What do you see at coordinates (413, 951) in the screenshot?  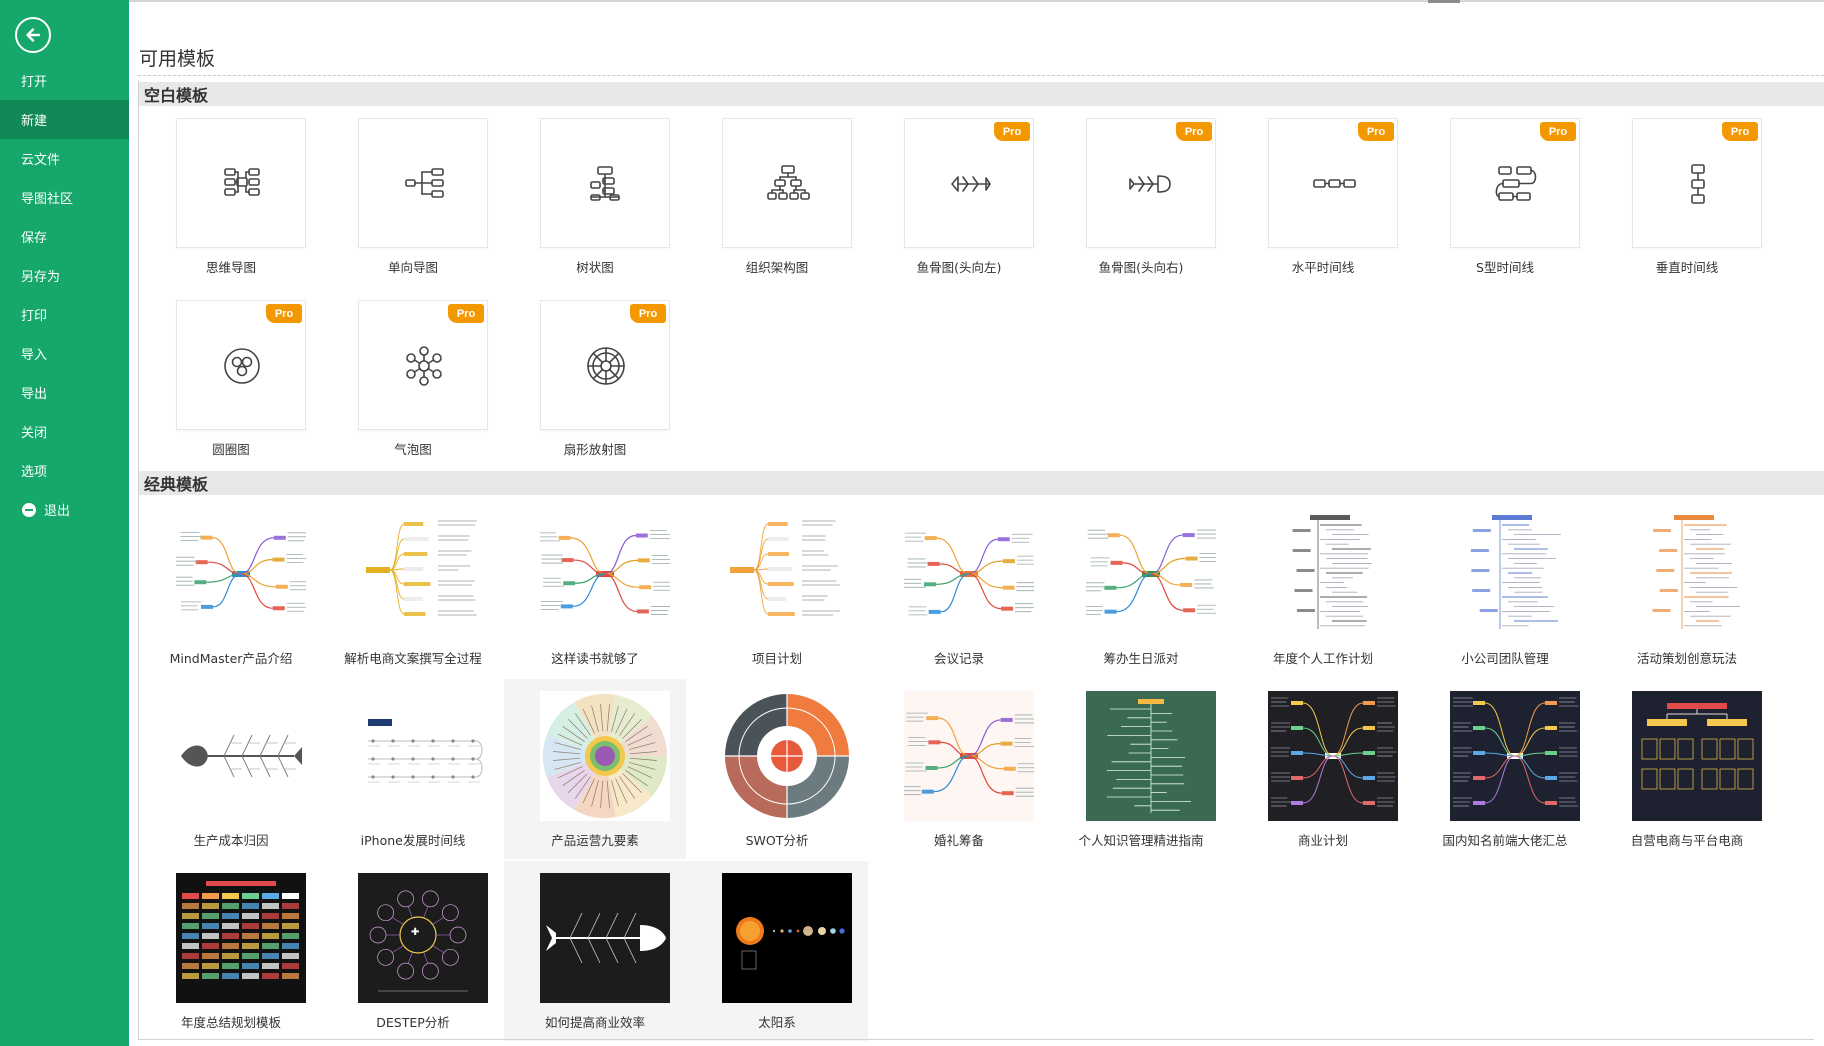 I see `classic-template-tile: ✚ DESTEP分析` at bounding box center [413, 951].